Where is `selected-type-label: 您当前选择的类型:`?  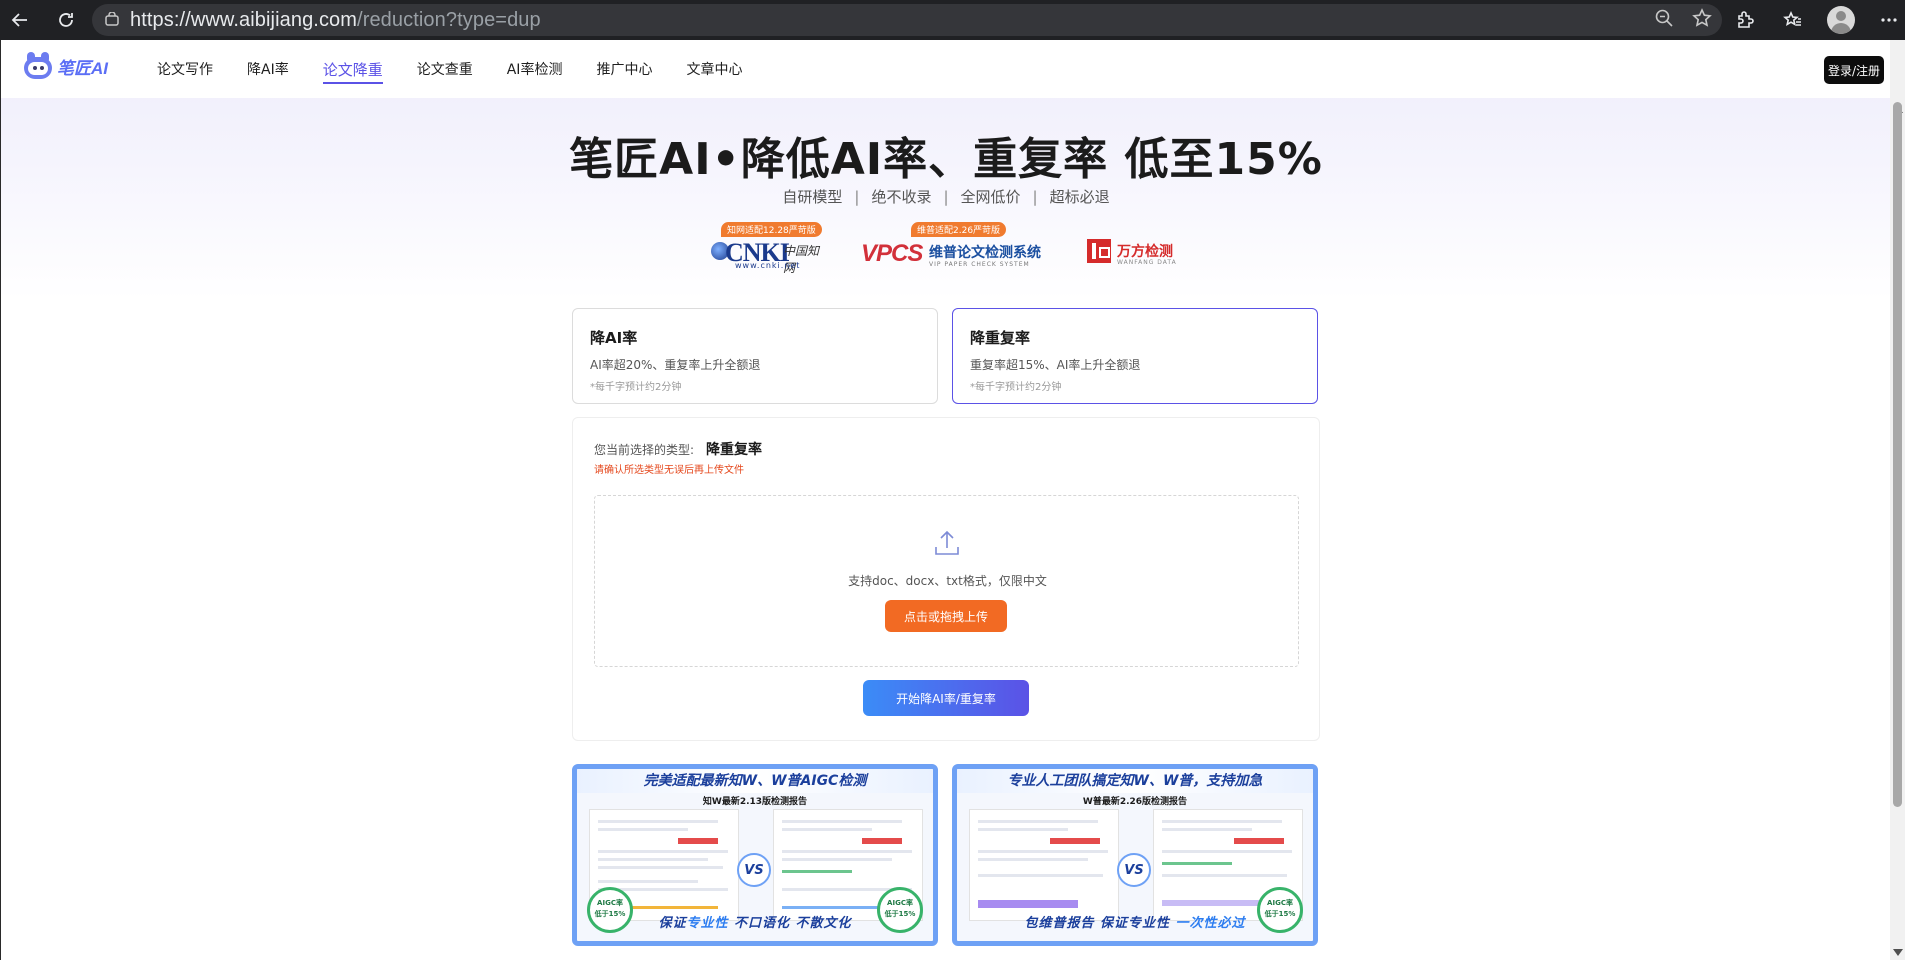 selected-type-label: 您当前选择的类型: is located at coordinates (644, 450).